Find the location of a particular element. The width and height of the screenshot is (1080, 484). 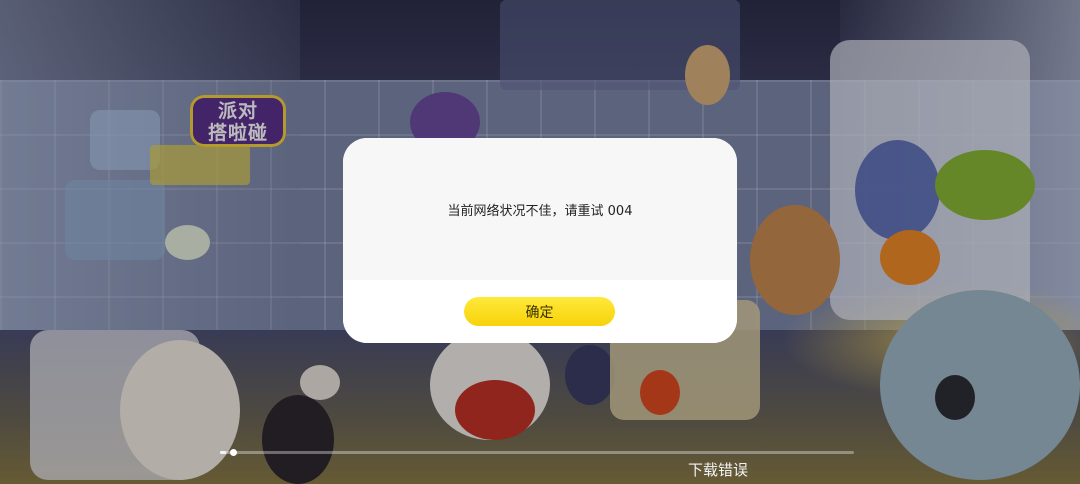

download-progress-bar is located at coordinates (537, 452).